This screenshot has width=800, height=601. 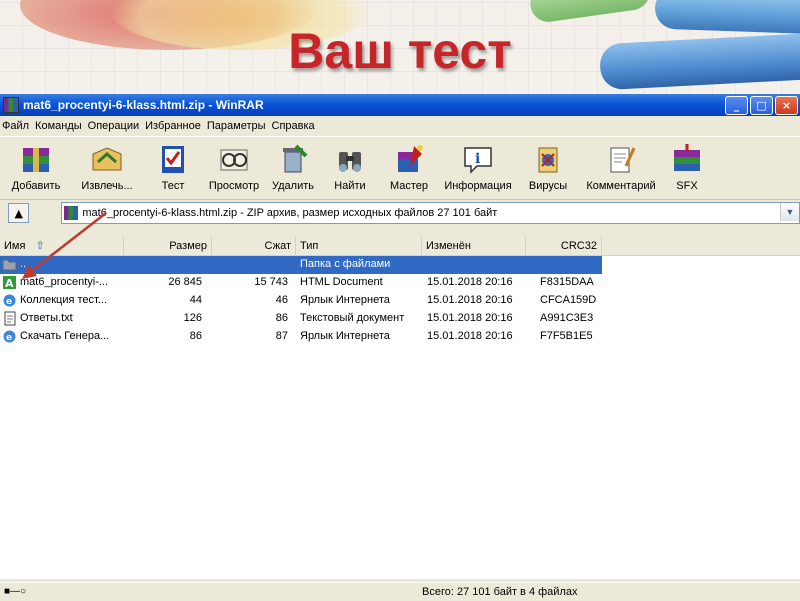 I want to click on extract-icon, so click(x=107, y=159).